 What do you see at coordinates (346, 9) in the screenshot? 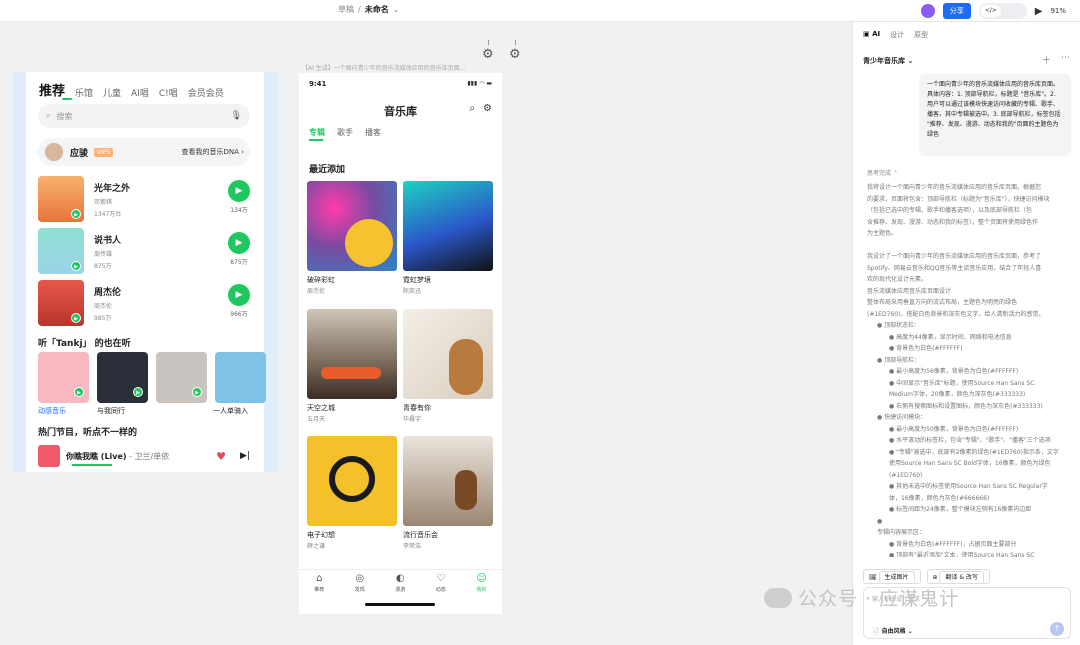
I see `breadcrumb-parent: 草稿` at bounding box center [346, 9].